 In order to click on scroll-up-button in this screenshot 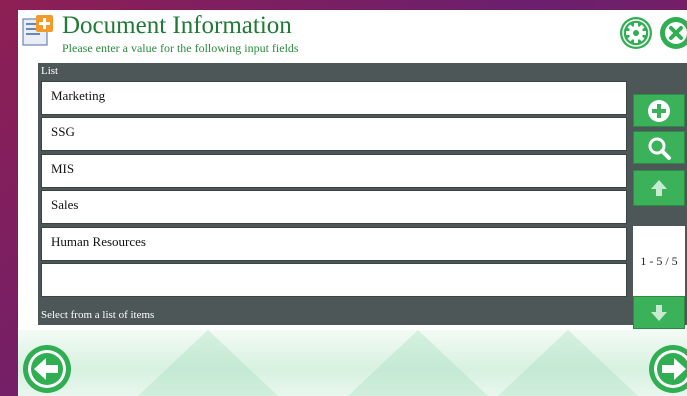, I will do `click(659, 188)`.